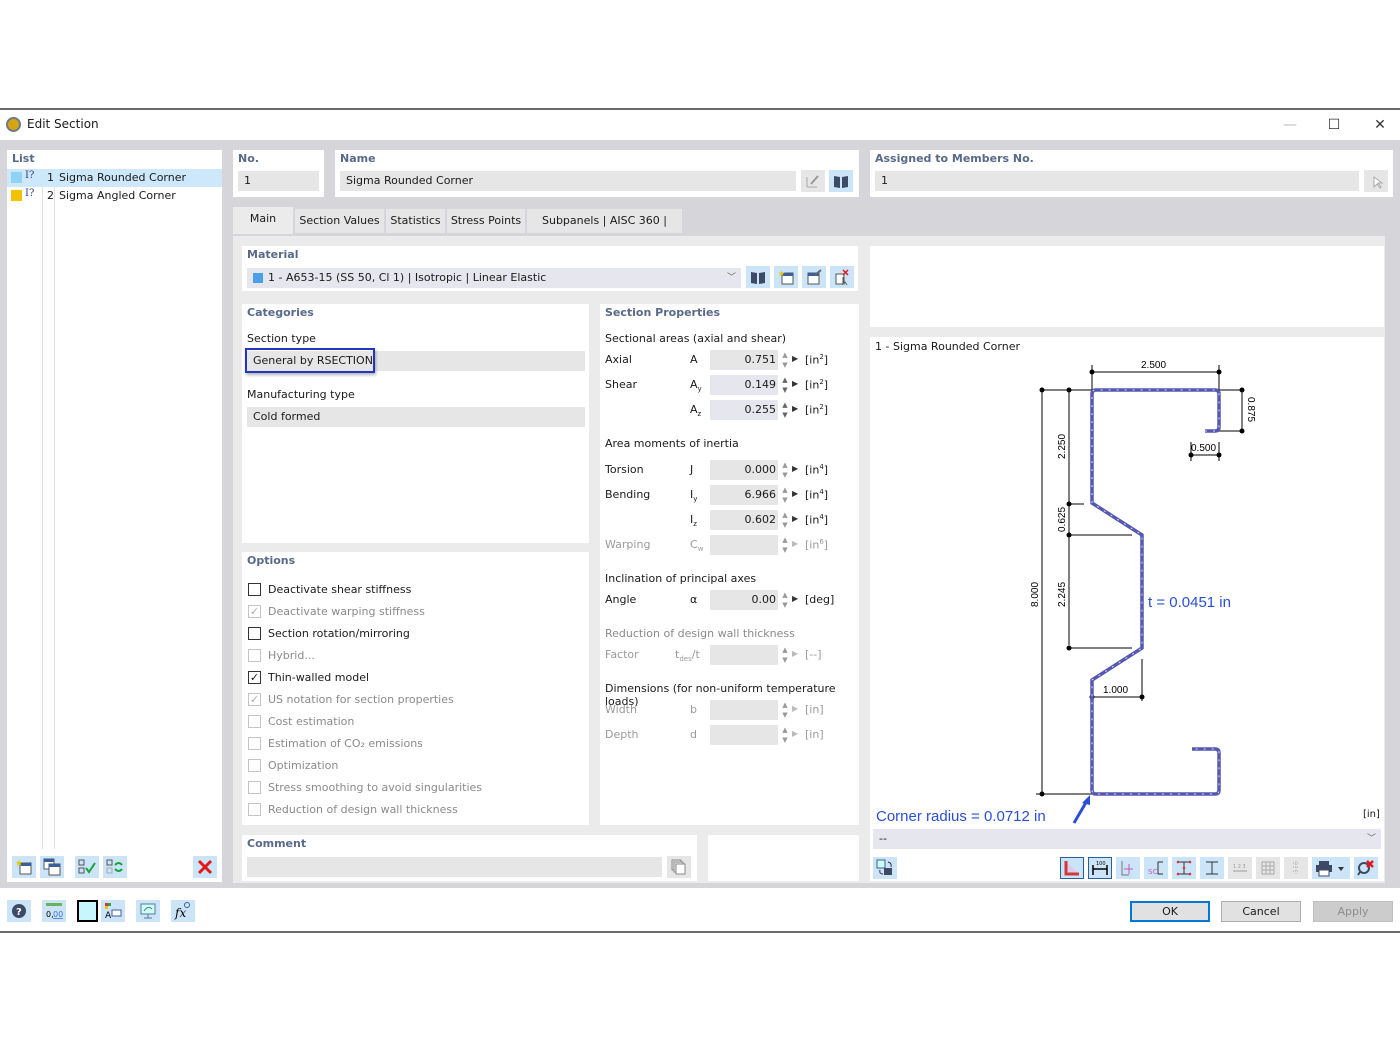  I want to click on color-button, so click(87, 911).